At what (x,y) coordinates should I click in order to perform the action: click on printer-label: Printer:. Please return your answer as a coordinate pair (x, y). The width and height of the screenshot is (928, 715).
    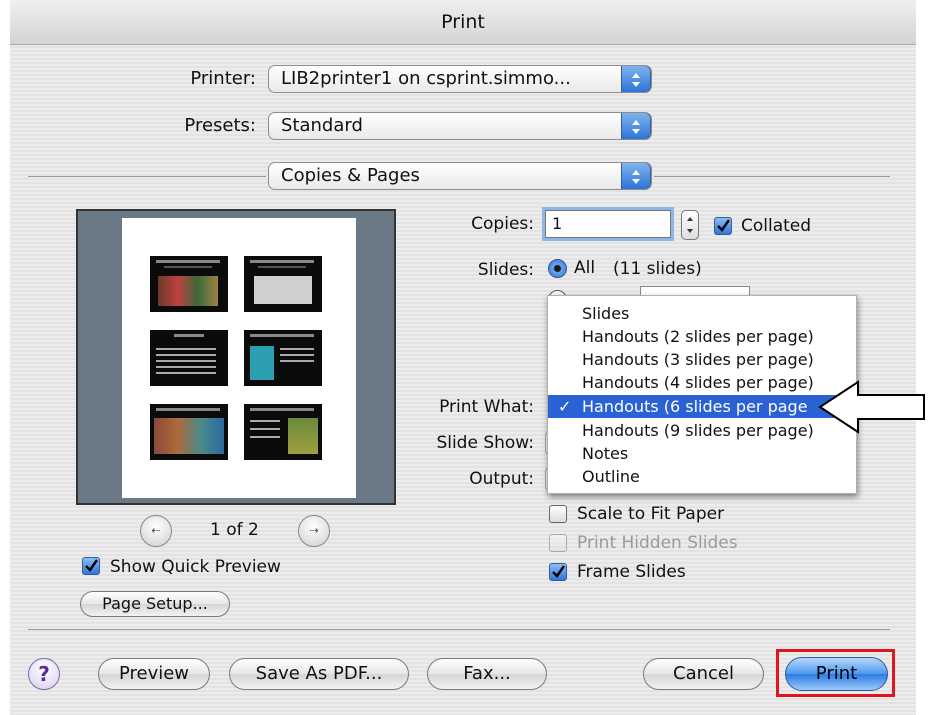
    Looking at the image, I should click on (223, 78).